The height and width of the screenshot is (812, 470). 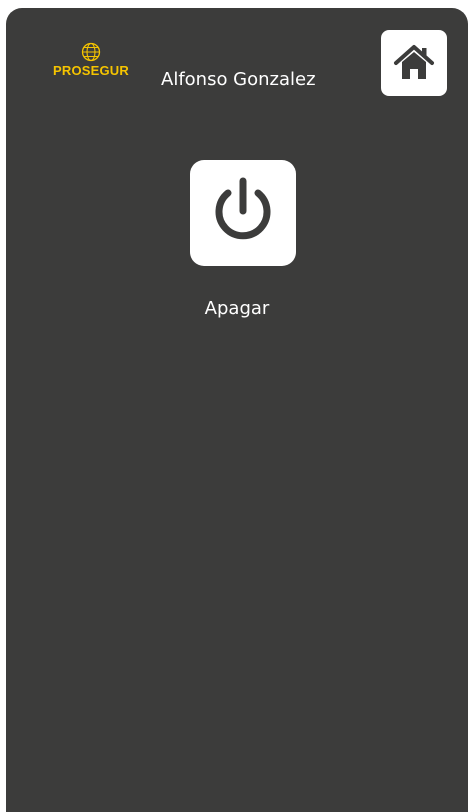 I want to click on globe-icon, so click(x=91, y=52).